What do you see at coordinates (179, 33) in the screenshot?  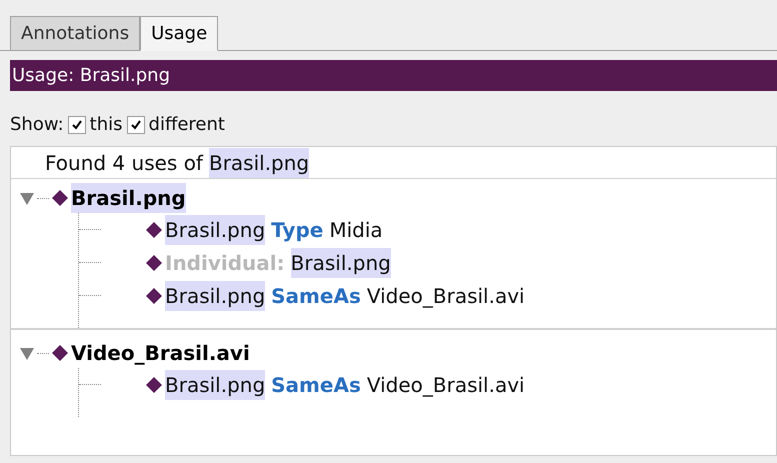 I see `tab: Usage` at bounding box center [179, 33].